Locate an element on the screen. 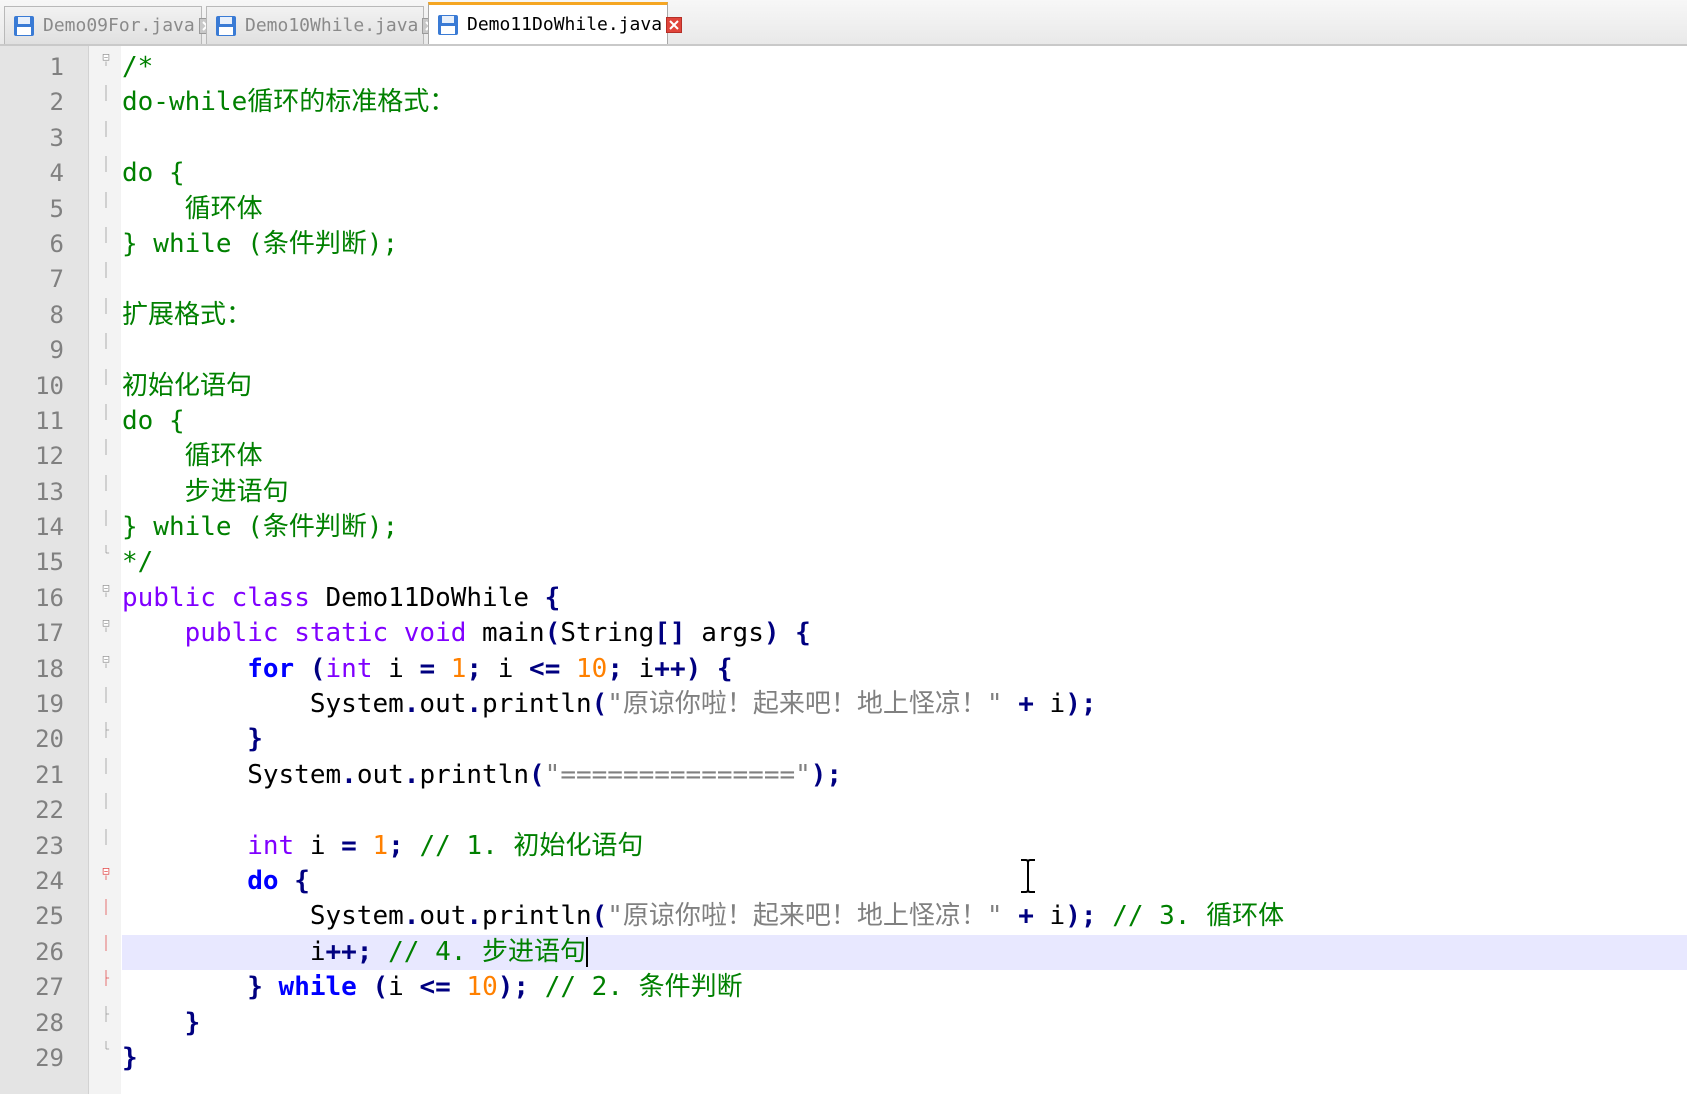 Image resolution: width=1687 pixels, height=1094 pixels. code-line-area: 步进语句 is located at coordinates (904, 492).